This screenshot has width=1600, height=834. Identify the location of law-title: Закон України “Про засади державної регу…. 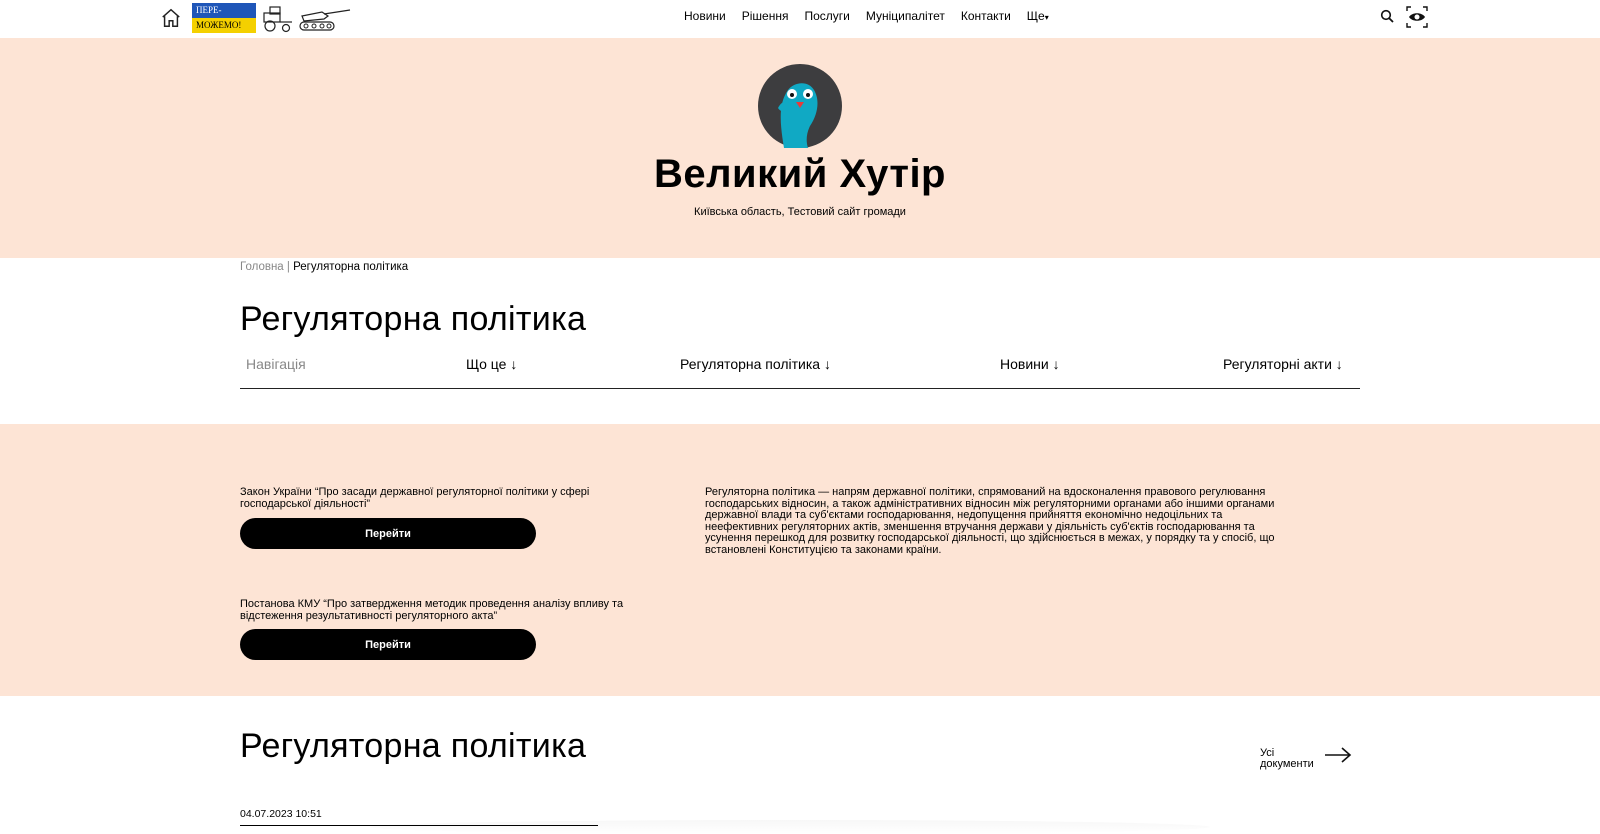
(415, 498).